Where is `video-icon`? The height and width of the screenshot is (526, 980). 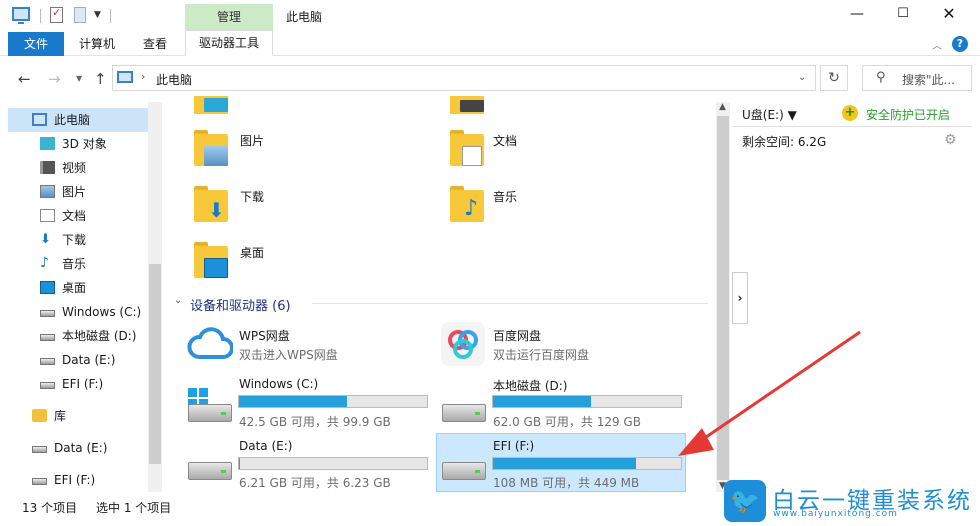
video-icon is located at coordinates (47, 167).